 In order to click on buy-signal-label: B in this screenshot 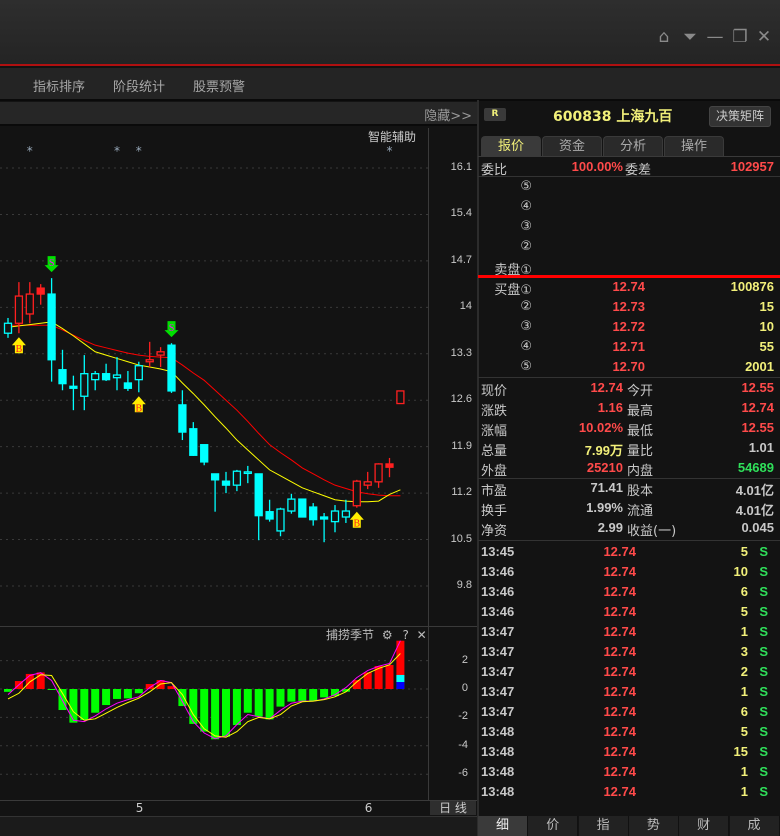, I will do `click(19, 349)`.